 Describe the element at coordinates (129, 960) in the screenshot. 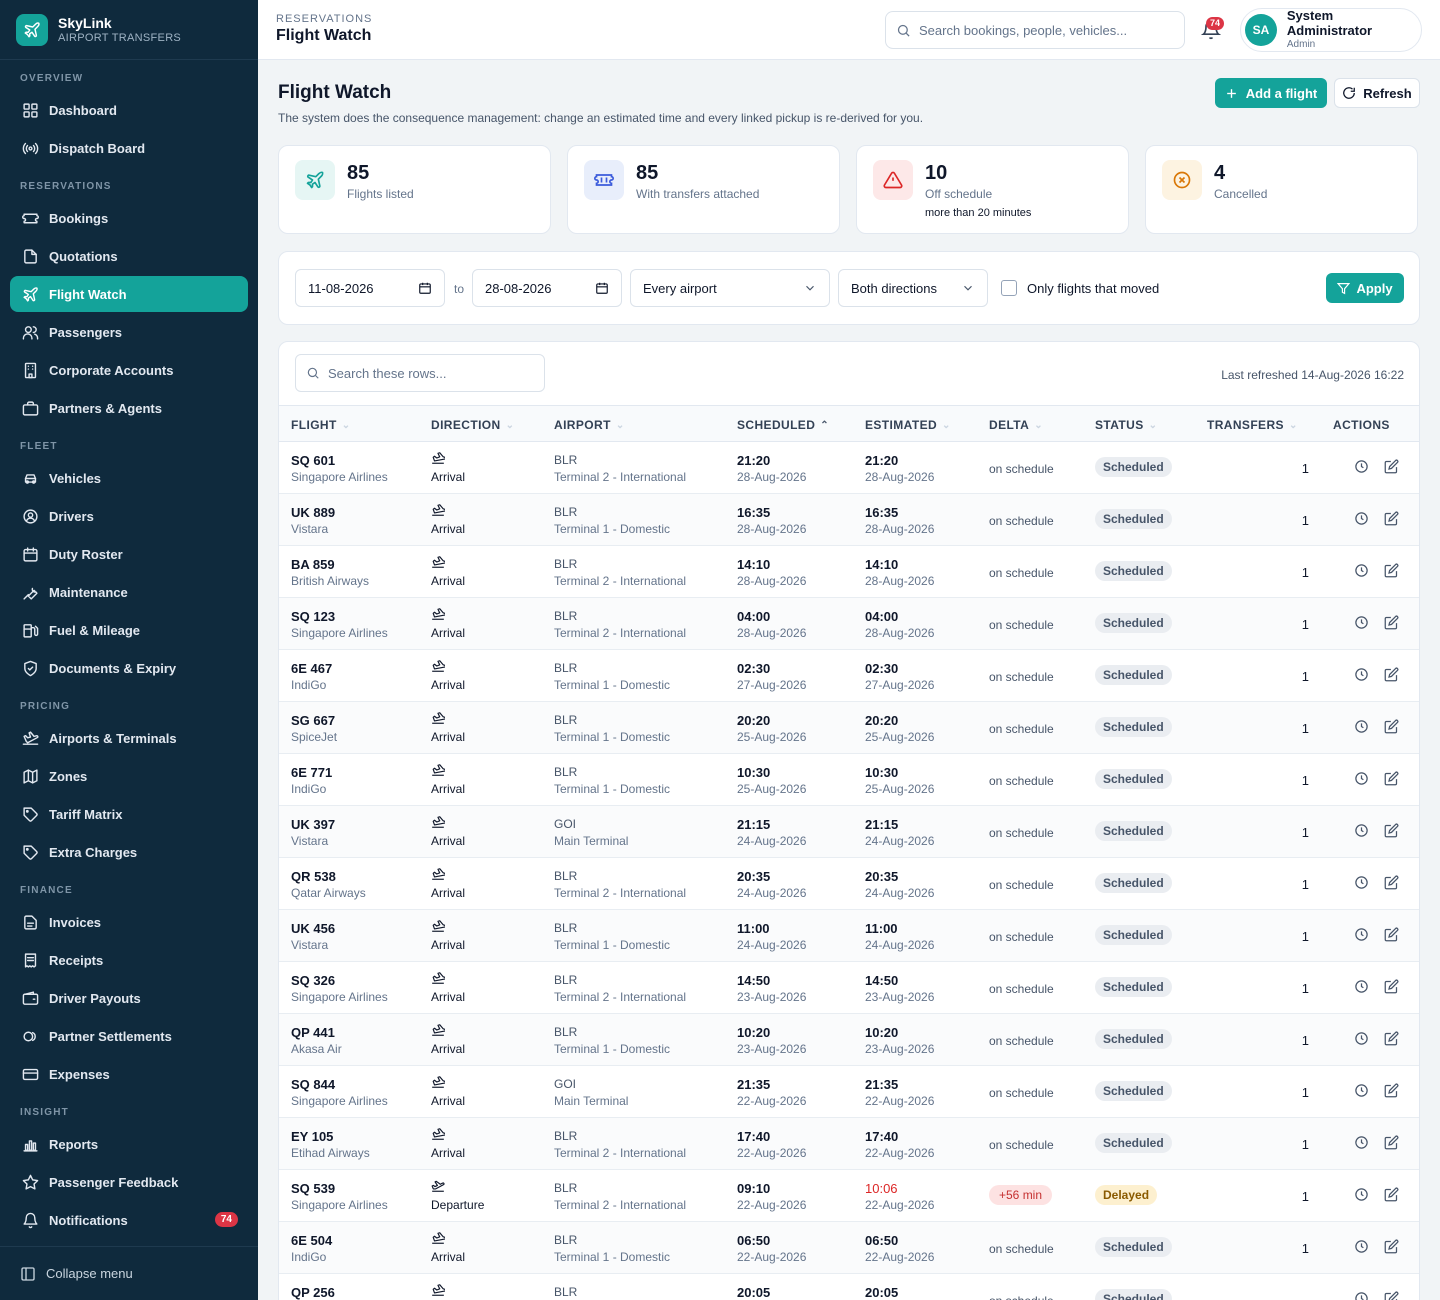

I see `sidebar-item-receipts: Receipts` at that location.